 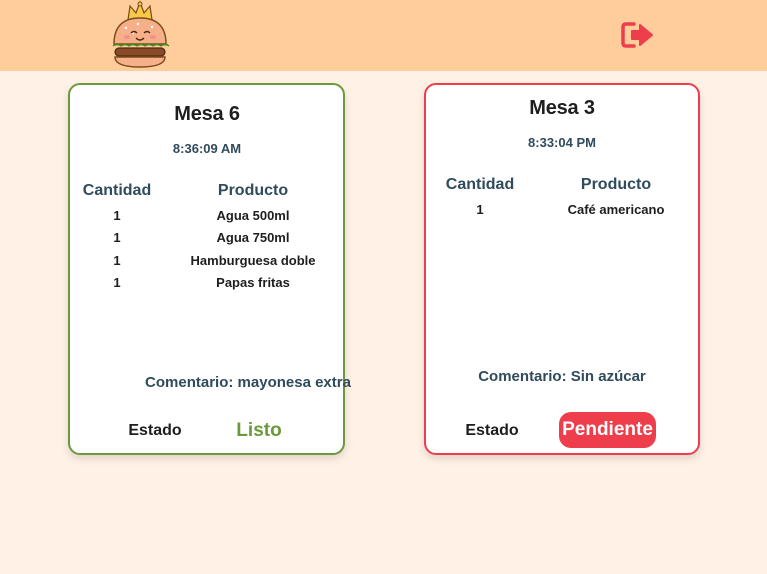 What do you see at coordinates (253, 237) in the screenshot?
I see `item-product: Agua 750ml` at bounding box center [253, 237].